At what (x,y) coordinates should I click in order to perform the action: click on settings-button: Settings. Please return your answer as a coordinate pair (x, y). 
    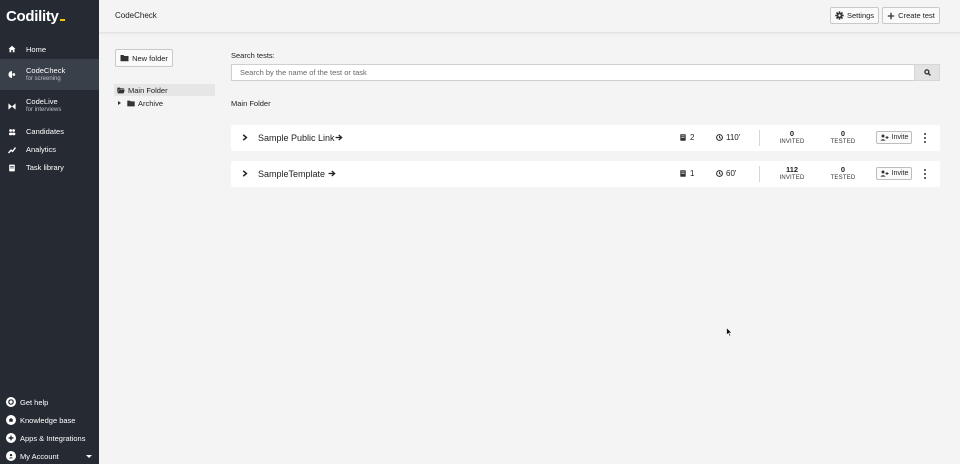
    Looking at the image, I should click on (854, 15).